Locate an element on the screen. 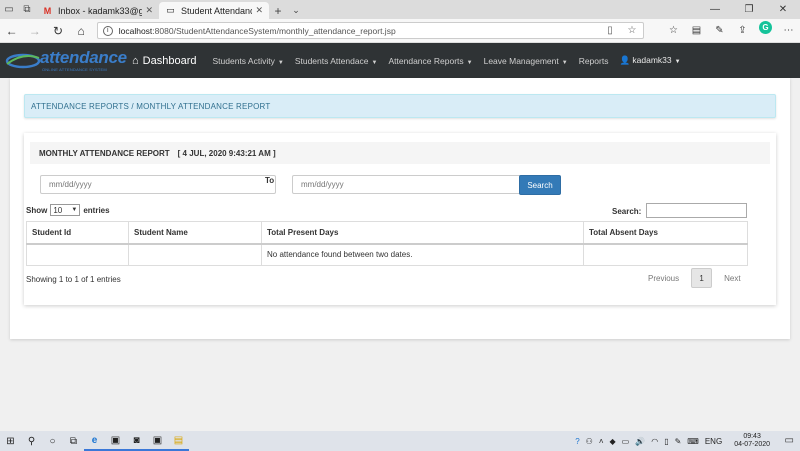 The height and width of the screenshot is (451, 800). logo-swoosh-icon is located at coordinates (23, 61).